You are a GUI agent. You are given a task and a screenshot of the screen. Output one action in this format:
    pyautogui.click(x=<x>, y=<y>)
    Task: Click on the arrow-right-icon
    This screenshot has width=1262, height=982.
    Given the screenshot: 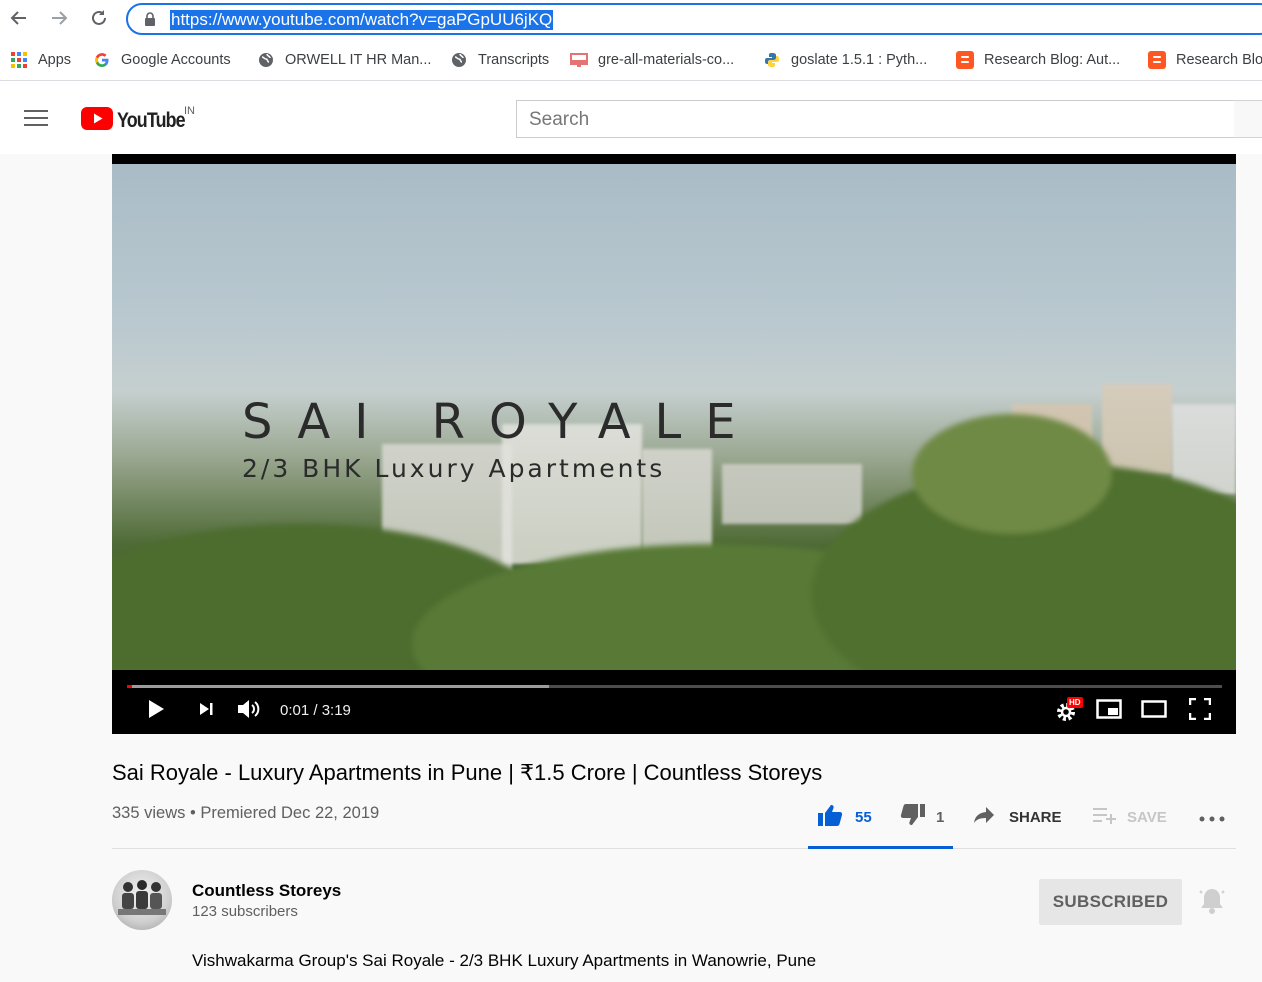 What is the action you would take?
    pyautogui.click(x=59, y=20)
    